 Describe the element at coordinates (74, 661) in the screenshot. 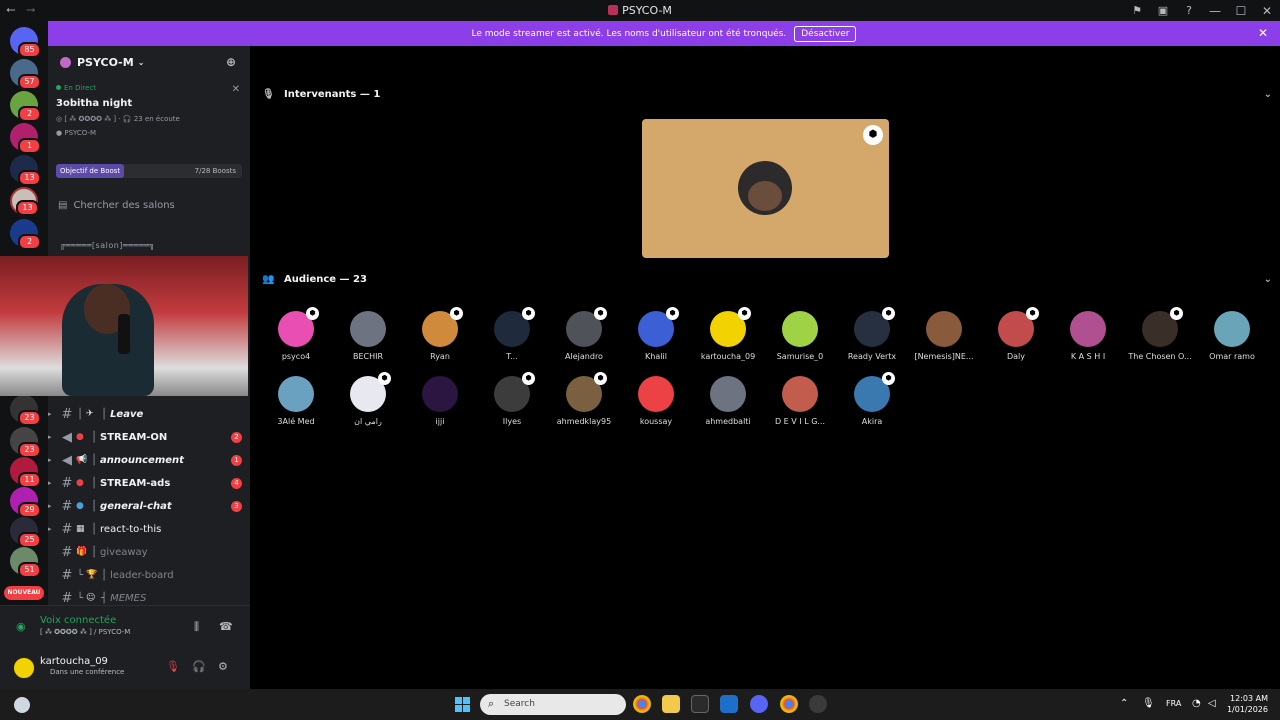

I see `username: kartoucha_09` at that location.